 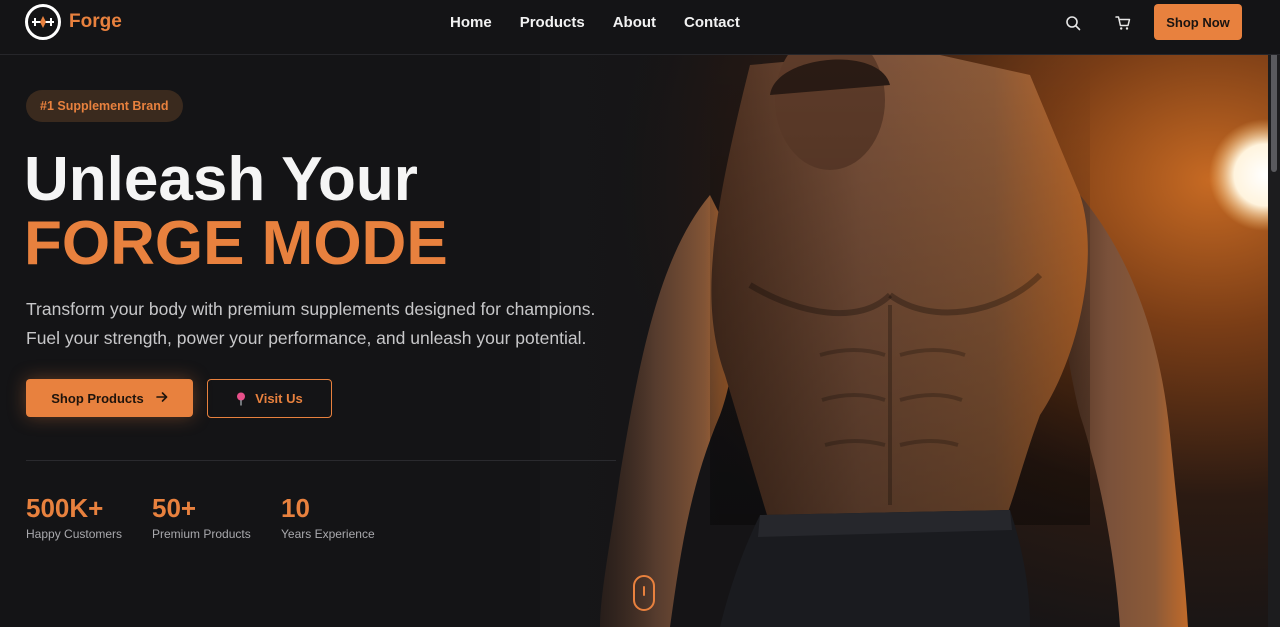 What do you see at coordinates (161, 398) in the screenshot?
I see `arrow-right-icon` at bounding box center [161, 398].